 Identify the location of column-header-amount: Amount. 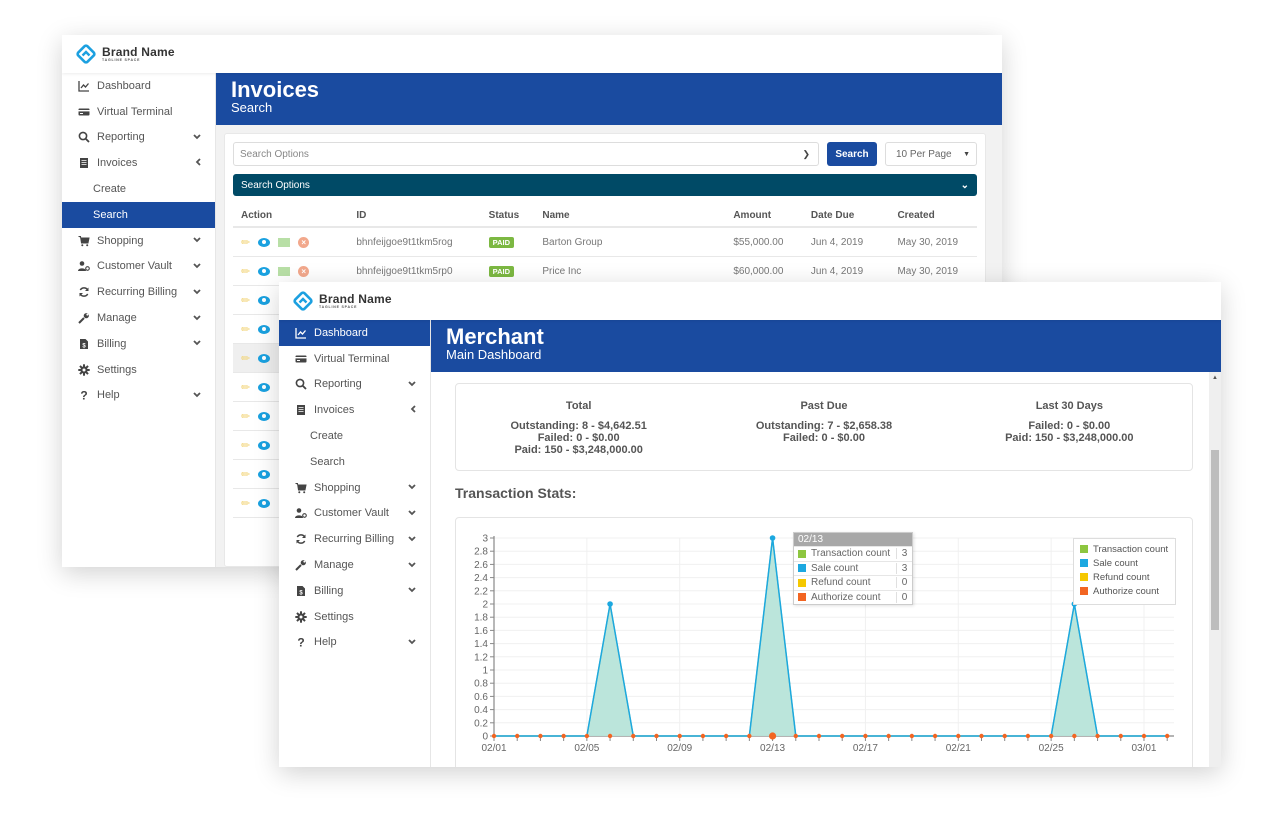
(772, 215).